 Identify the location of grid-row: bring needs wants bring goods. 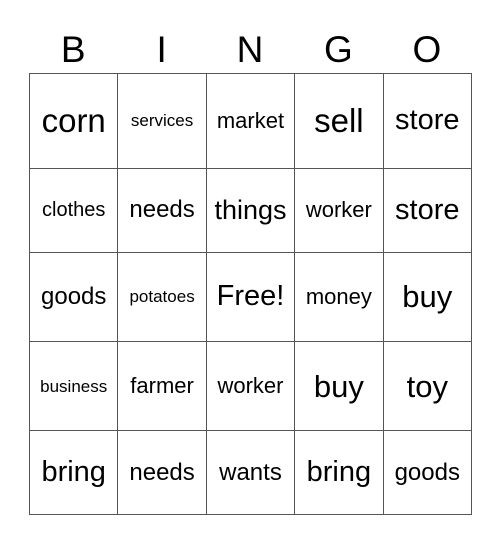
(250, 472).